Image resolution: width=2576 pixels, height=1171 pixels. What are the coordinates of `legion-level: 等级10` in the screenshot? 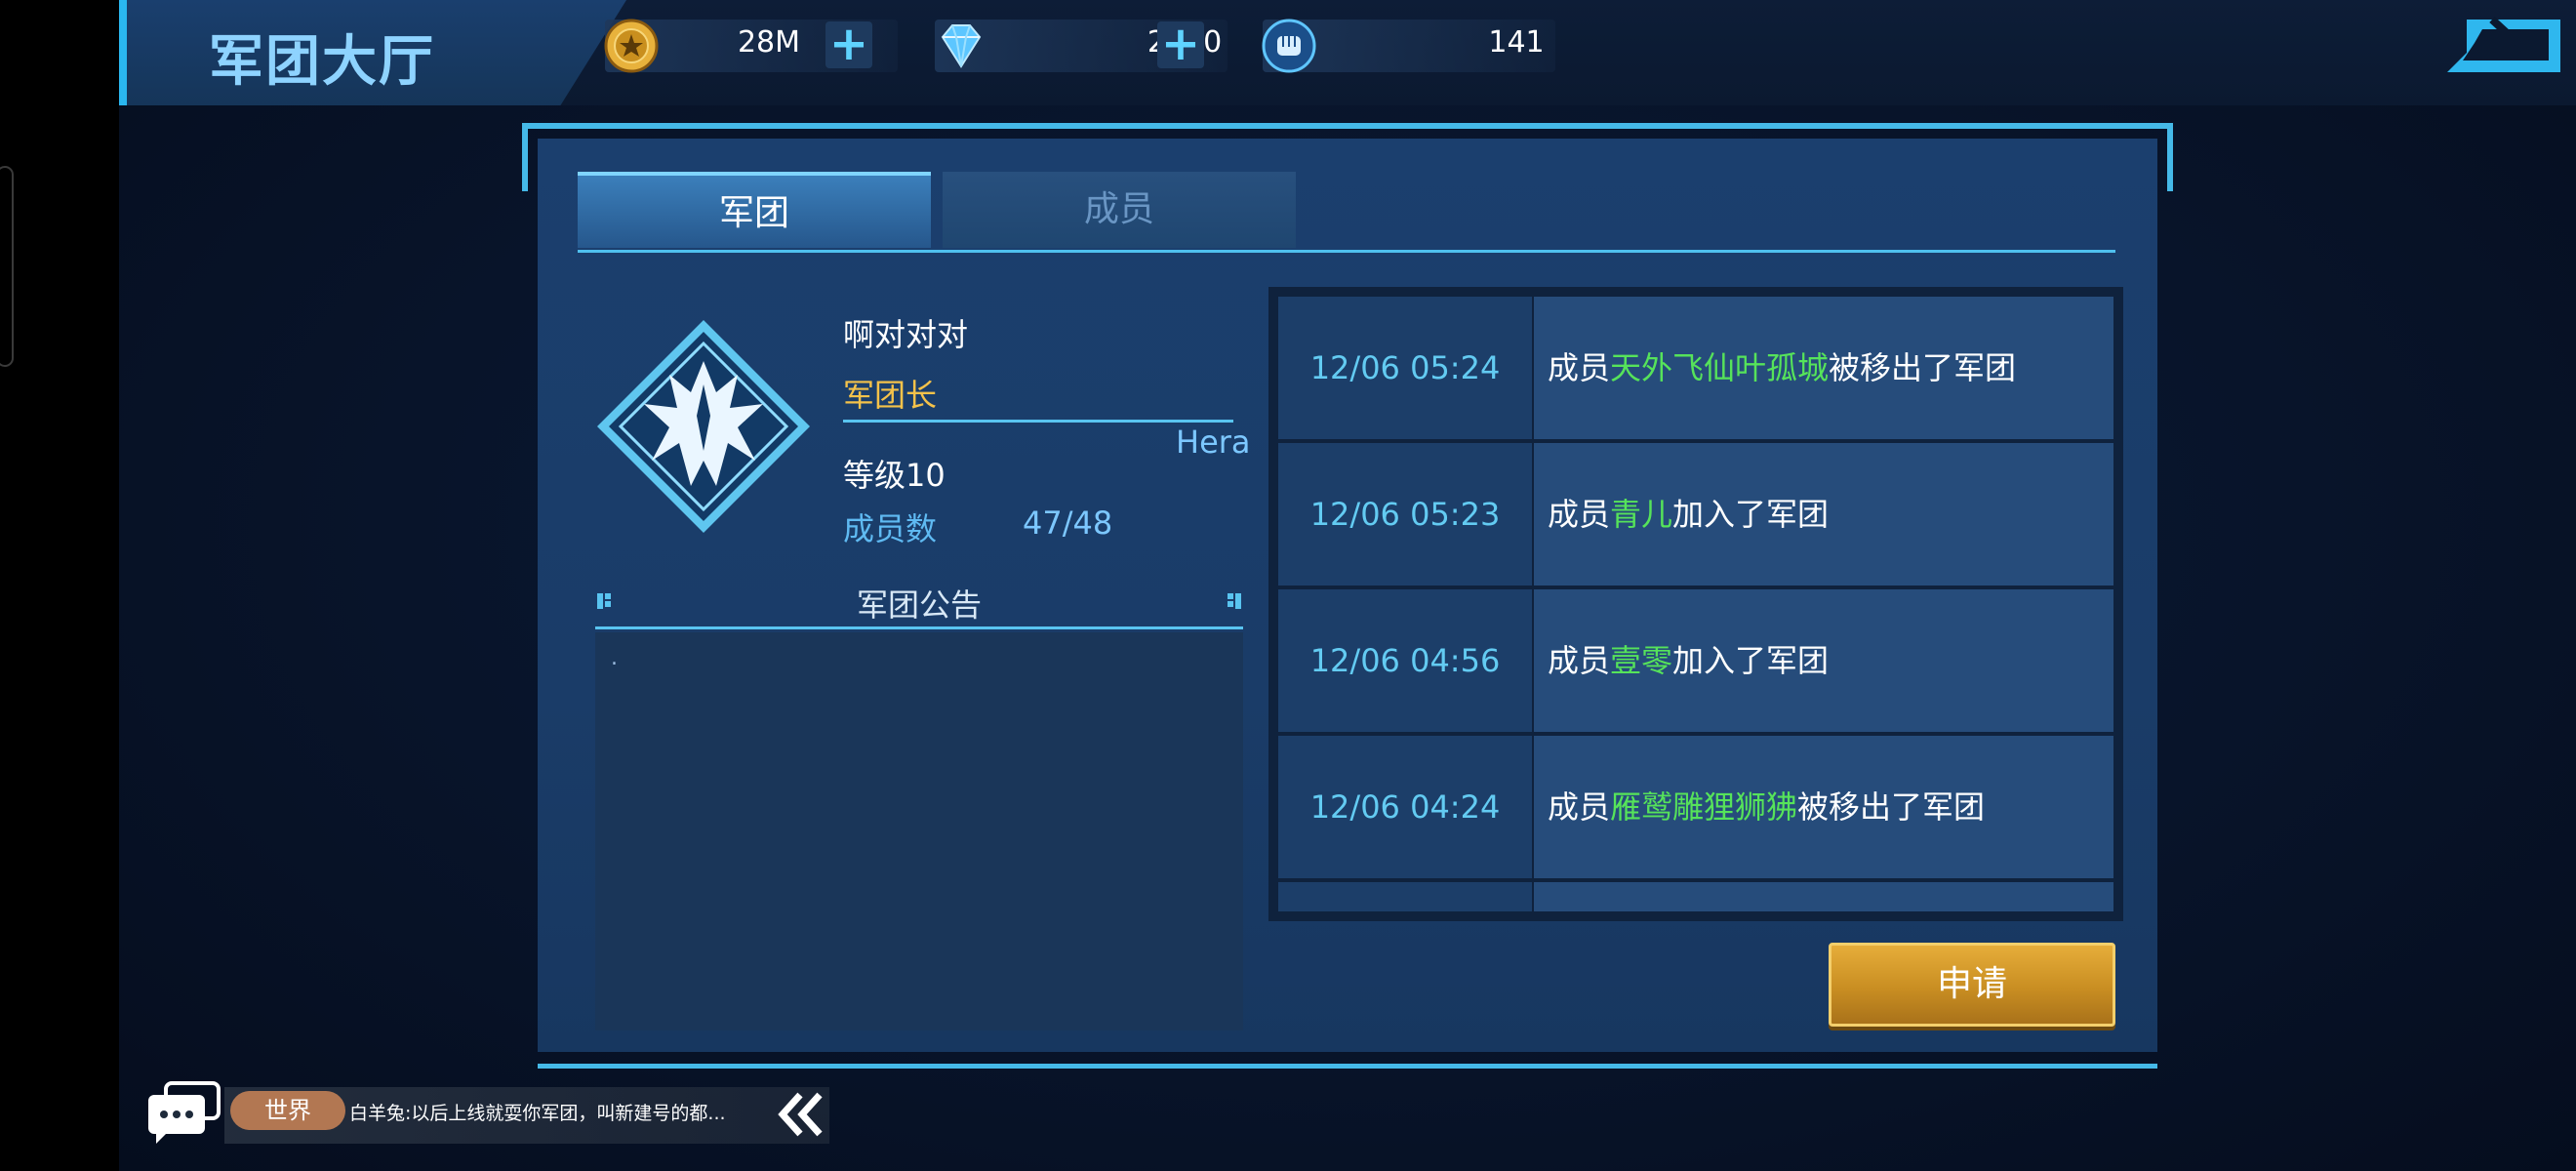 It's located at (894, 475).